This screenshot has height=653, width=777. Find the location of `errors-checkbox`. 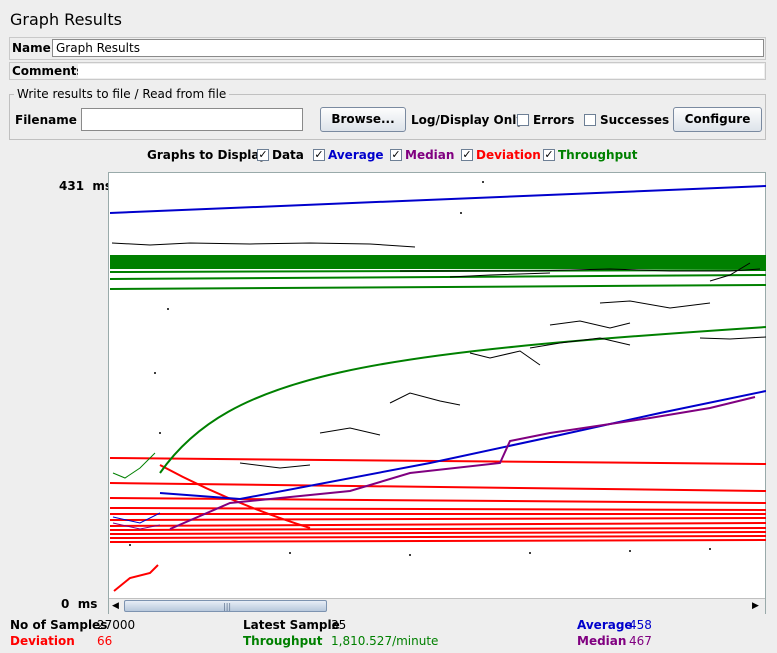

errors-checkbox is located at coordinates (523, 120).